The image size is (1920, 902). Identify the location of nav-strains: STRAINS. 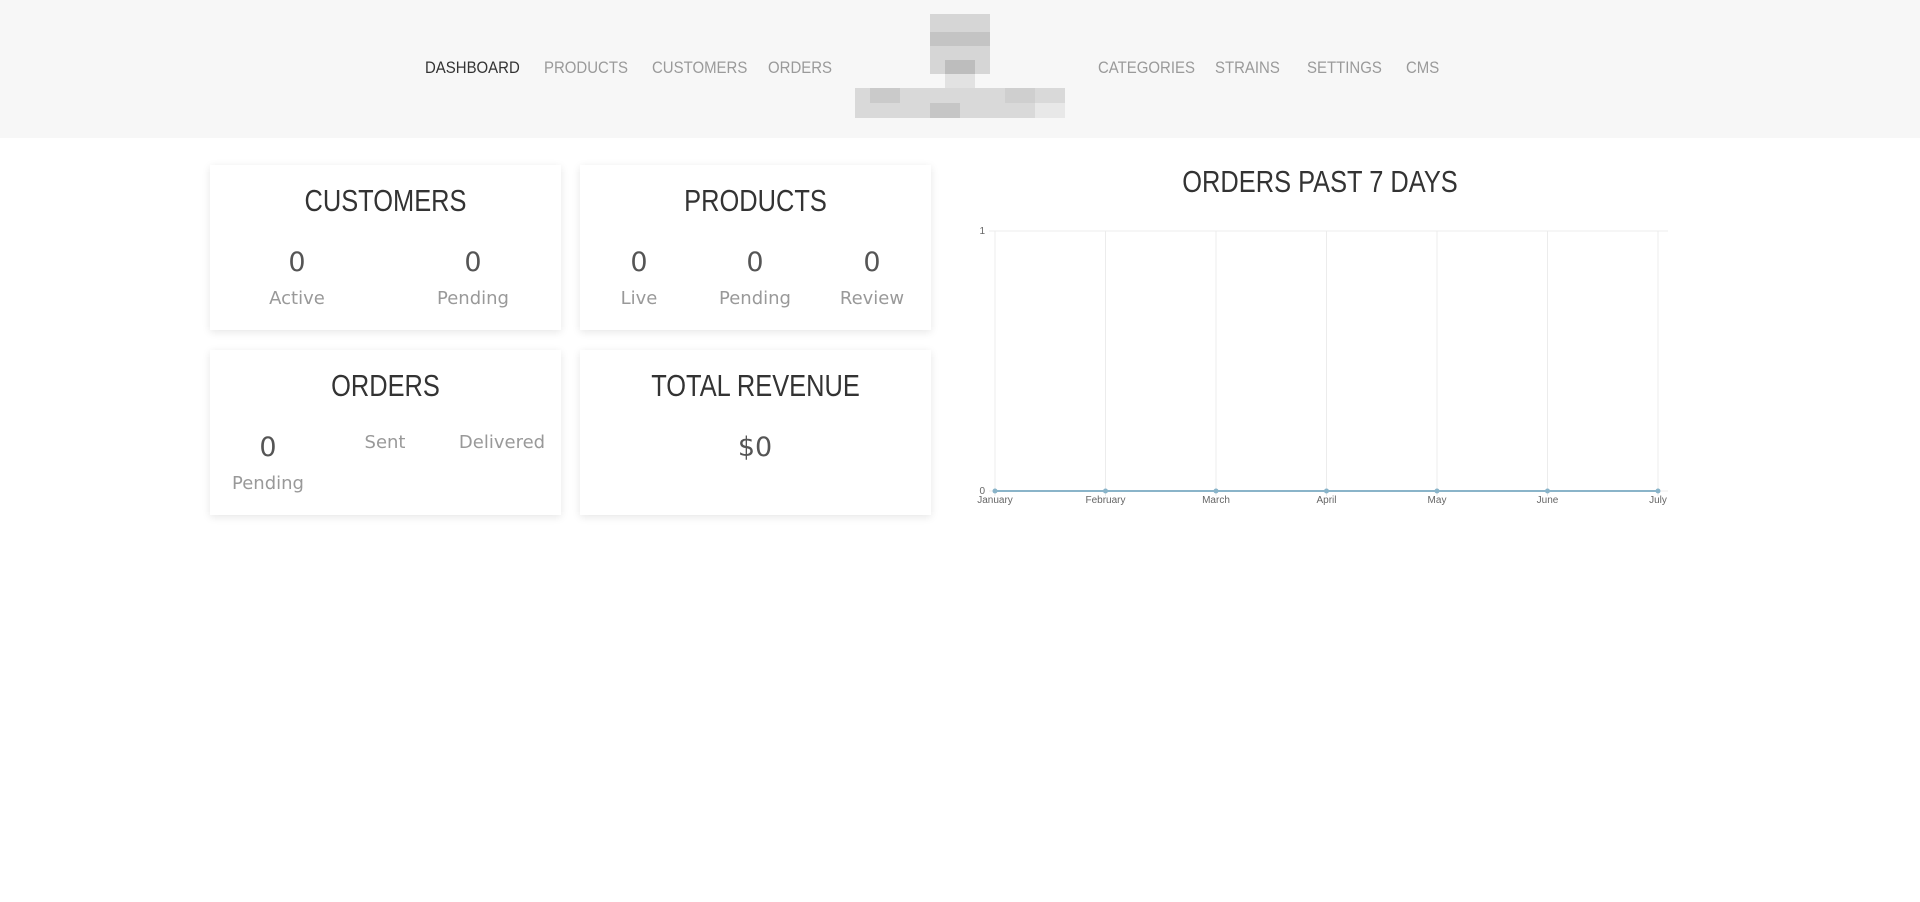
(1247, 68).